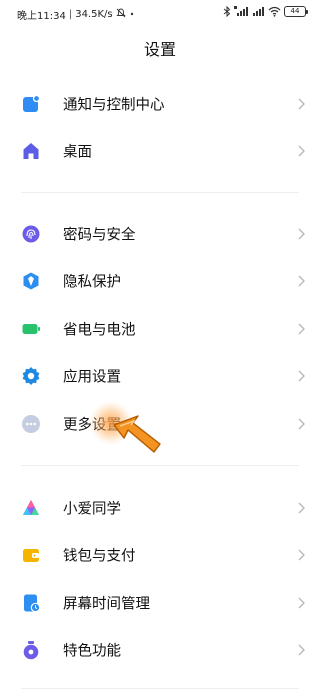  Describe the element at coordinates (31, 234) in the screenshot. I see `fingerprint-icon` at that location.